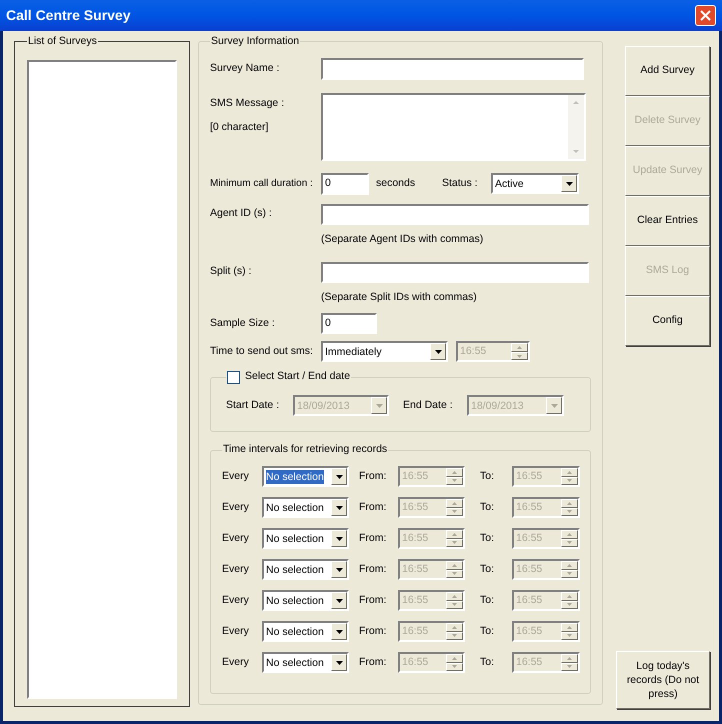 This screenshot has height=724, width=722. Describe the element at coordinates (402, 238) in the screenshot. I see `hint-text: (Separate Agent IDs with commas)` at that location.